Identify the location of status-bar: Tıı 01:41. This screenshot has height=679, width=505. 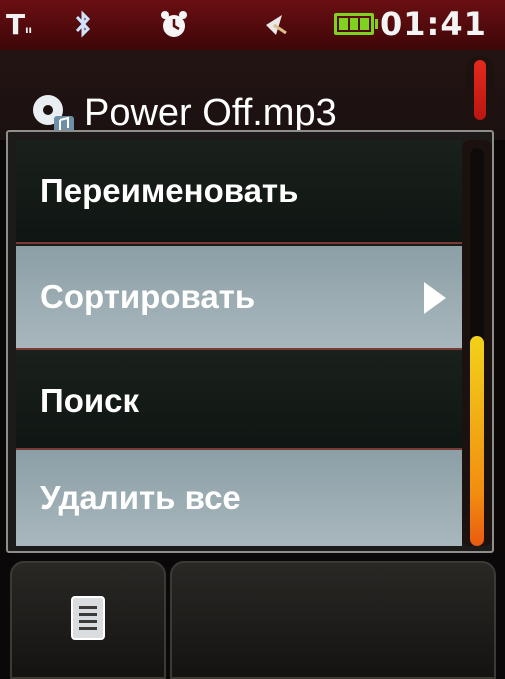
(252, 25).